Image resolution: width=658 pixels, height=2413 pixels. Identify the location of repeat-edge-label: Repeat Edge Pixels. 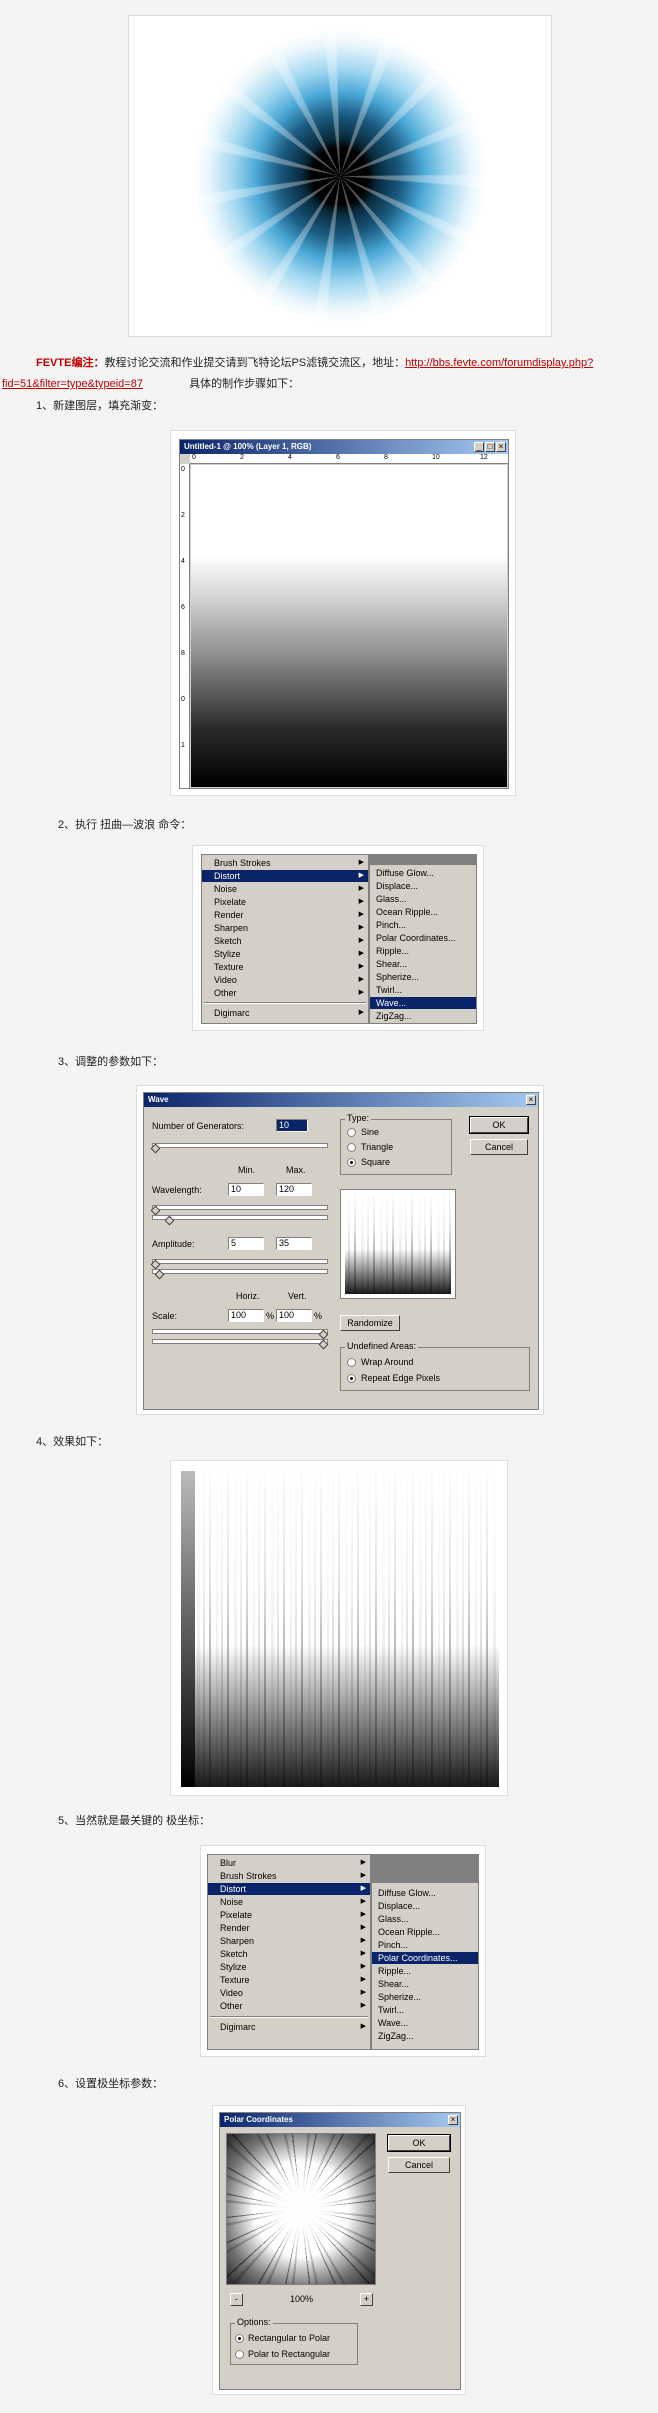
(400, 1378).